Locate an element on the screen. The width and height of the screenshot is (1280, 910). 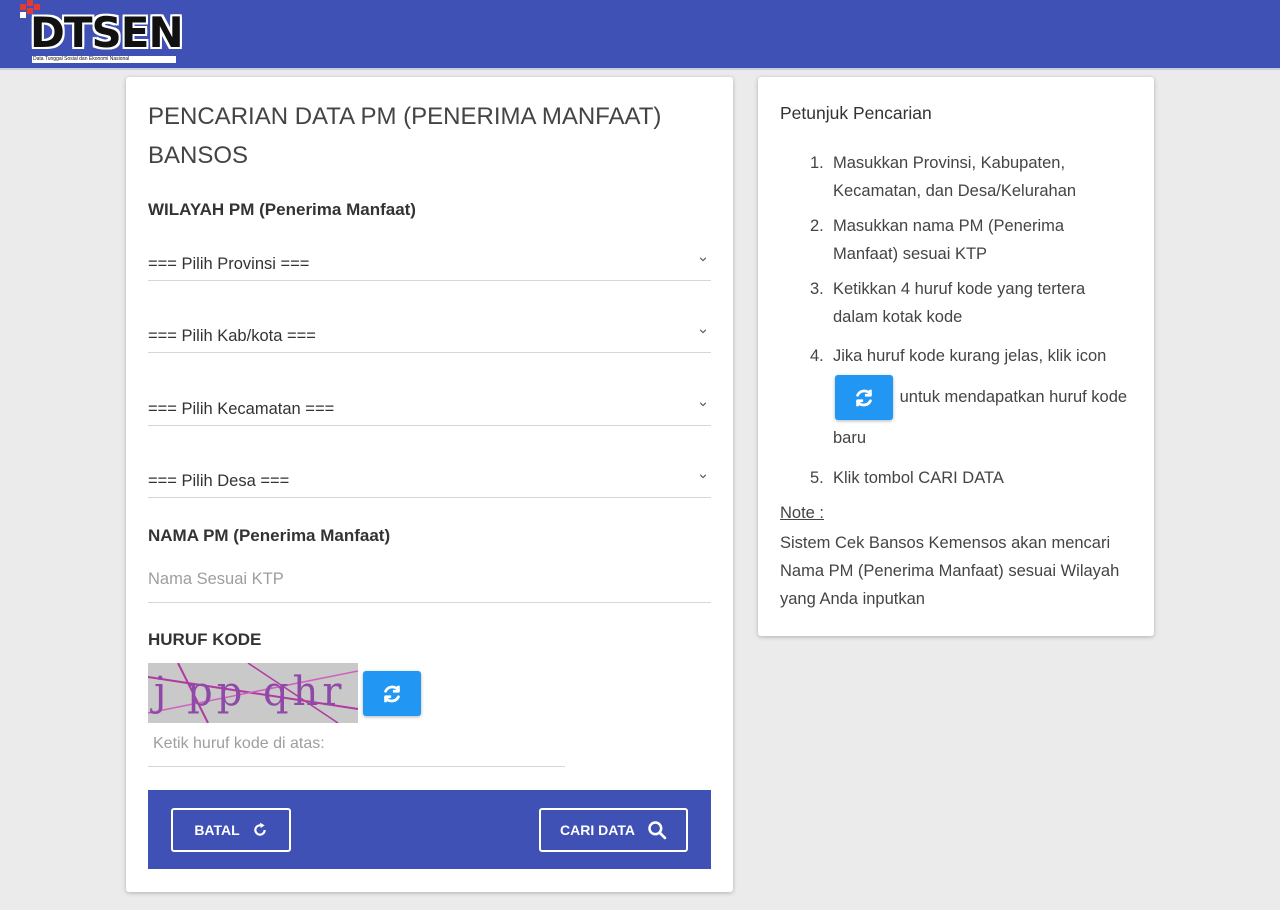
captcha-image: j pp qhr is located at coordinates (253, 693).